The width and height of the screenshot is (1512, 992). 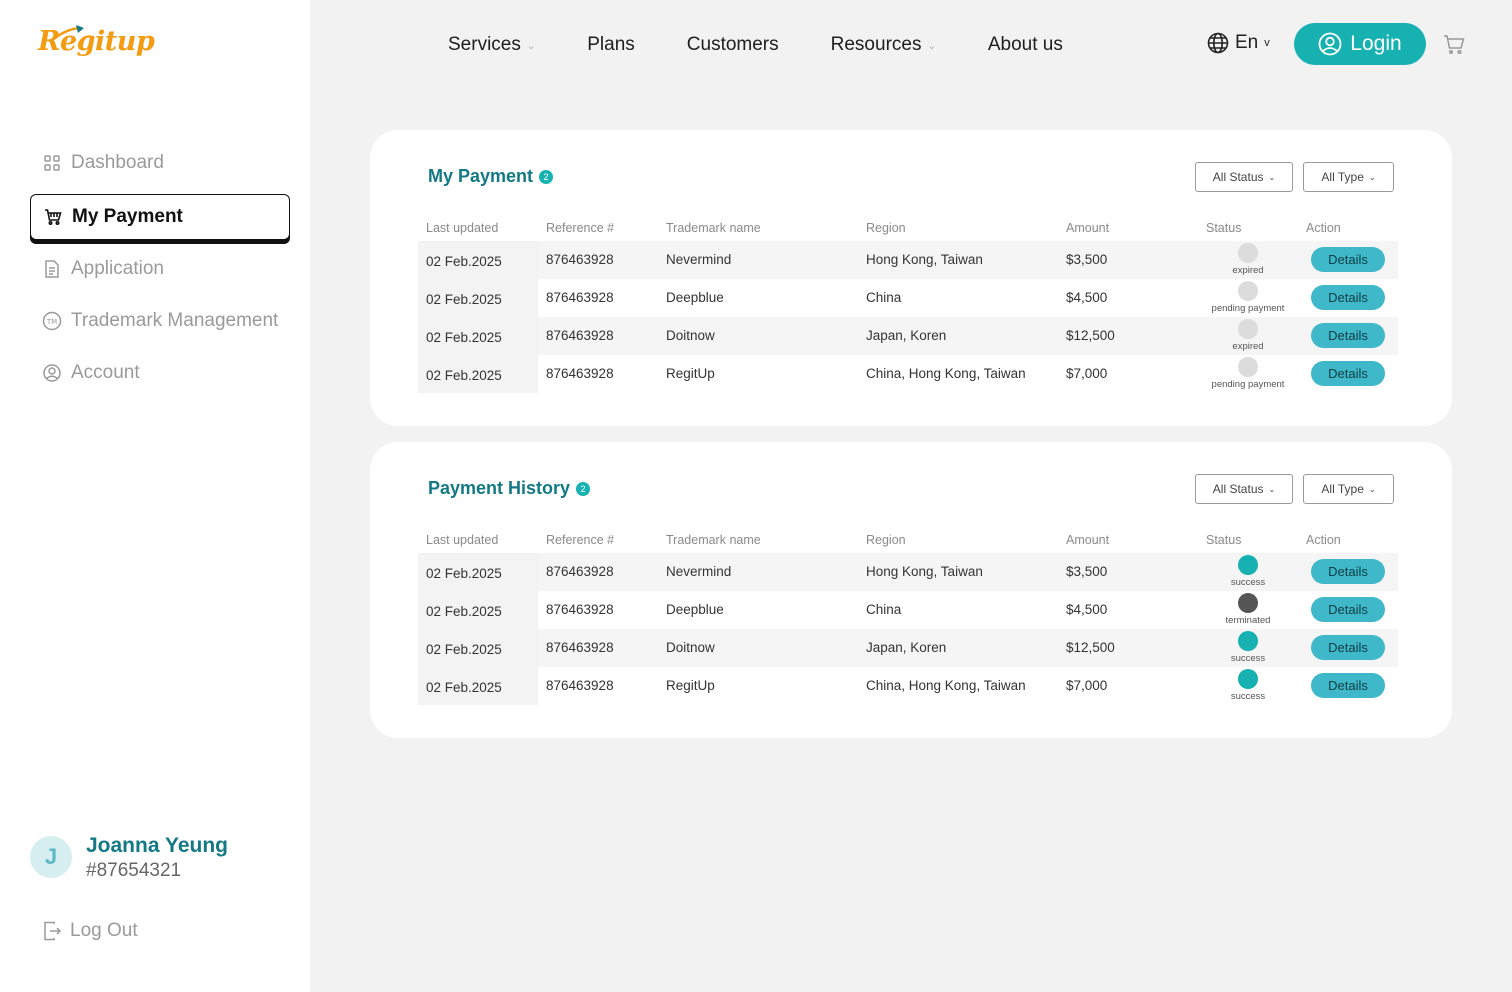 I want to click on grid-icon, so click(x=52, y=163).